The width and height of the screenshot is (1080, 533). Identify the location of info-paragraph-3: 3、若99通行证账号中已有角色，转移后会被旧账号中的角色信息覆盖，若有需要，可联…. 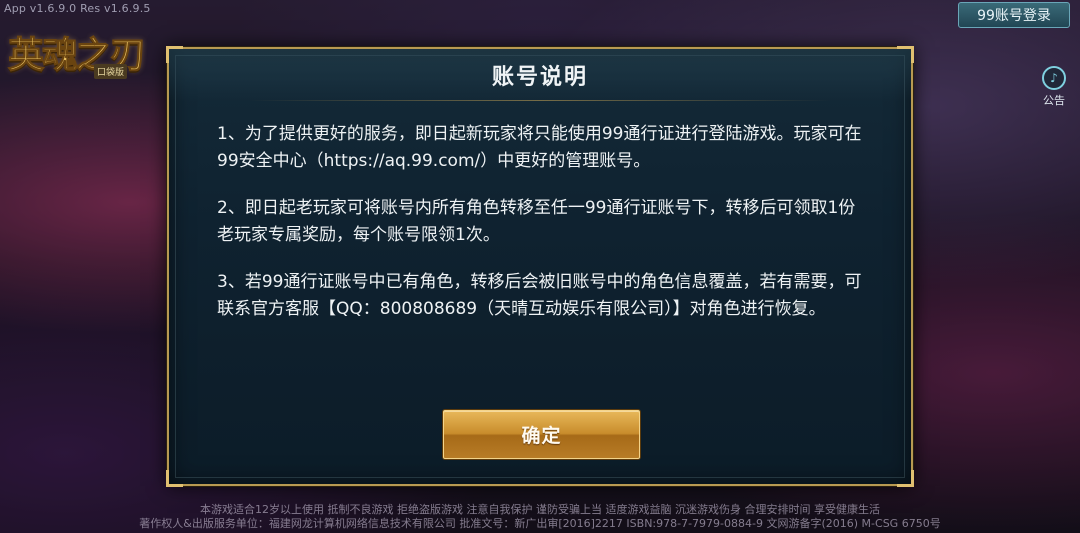
(539, 295).